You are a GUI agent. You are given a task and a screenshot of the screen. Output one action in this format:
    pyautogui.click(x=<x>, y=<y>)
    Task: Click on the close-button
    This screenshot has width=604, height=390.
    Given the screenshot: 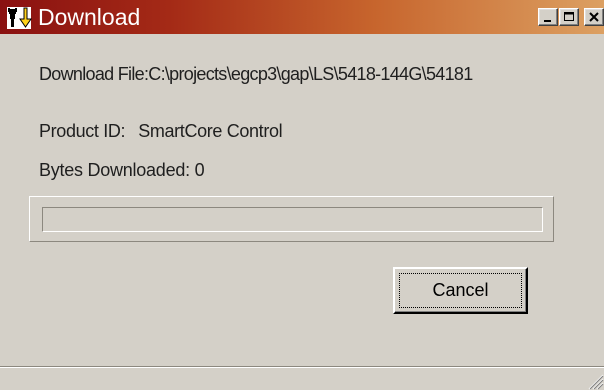 What is the action you would take?
    pyautogui.click(x=594, y=17)
    